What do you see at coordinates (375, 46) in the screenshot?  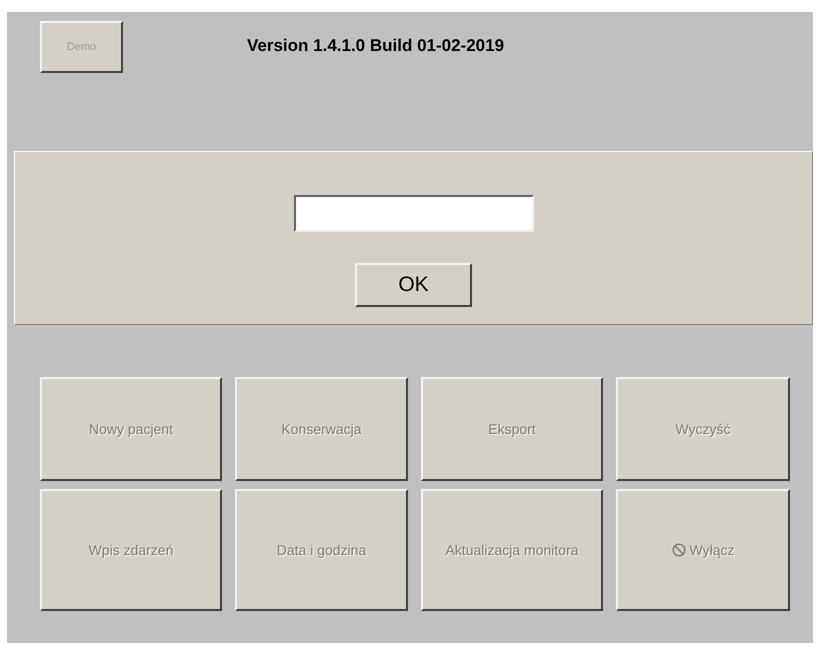 I see `version-label: Version 1.4.1.0 Build 01-02-2019` at bounding box center [375, 46].